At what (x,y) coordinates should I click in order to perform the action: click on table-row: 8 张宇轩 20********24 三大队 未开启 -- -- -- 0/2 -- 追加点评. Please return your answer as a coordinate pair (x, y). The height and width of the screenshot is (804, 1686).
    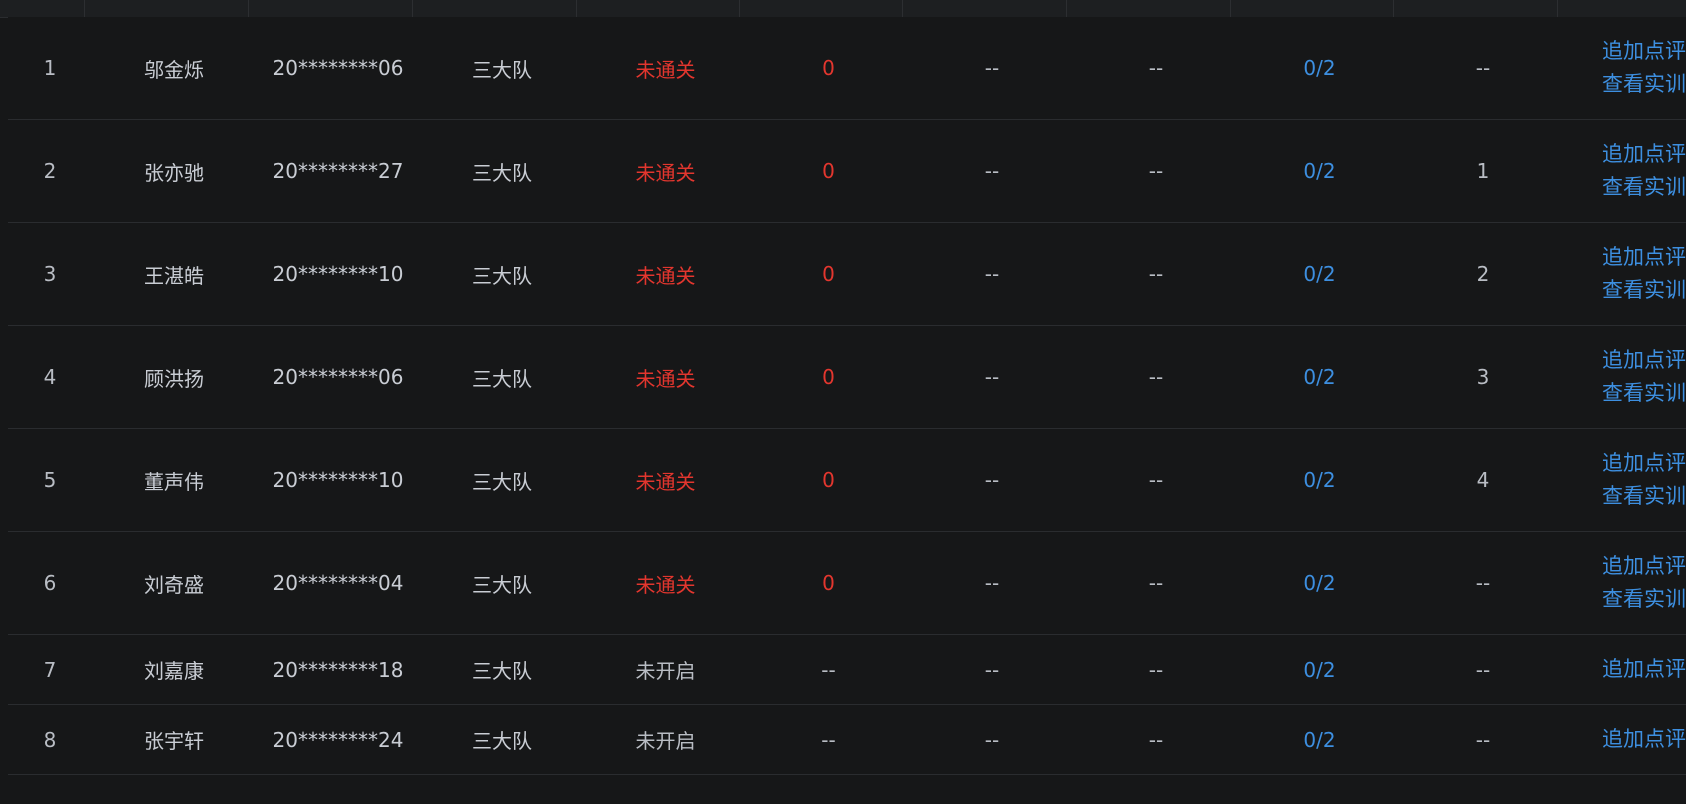
    Looking at the image, I should click on (847, 740).